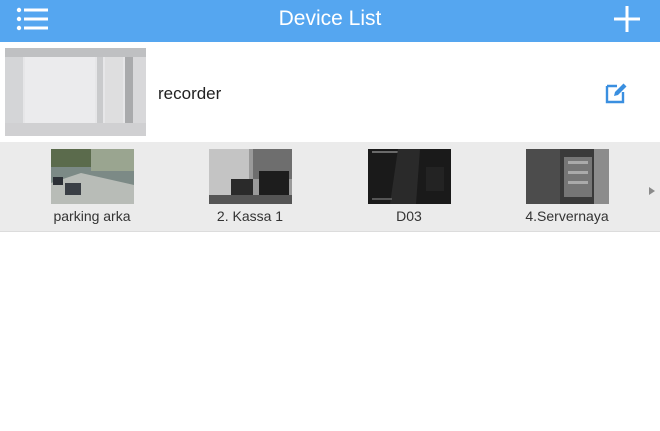 This screenshot has width=660, height=431. I want to click on channel-item: 4.Servernaya, so click(567, 186).